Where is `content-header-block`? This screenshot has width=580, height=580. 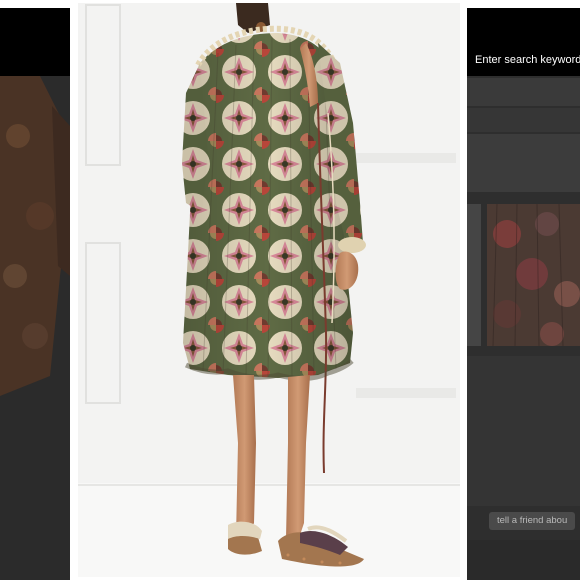 content-header-block is located at coordinates (523, 163).